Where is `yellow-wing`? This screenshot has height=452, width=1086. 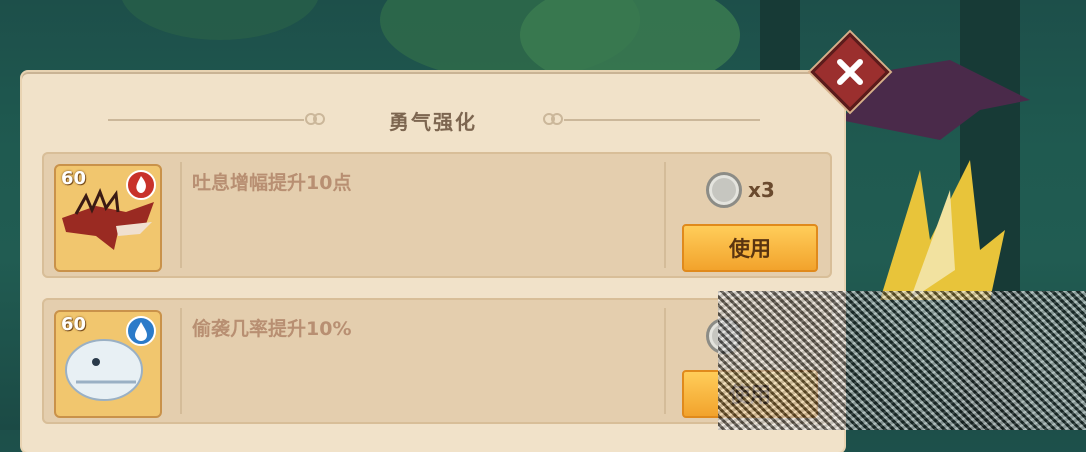
yellow-wing is located at coordinates (942, 230).